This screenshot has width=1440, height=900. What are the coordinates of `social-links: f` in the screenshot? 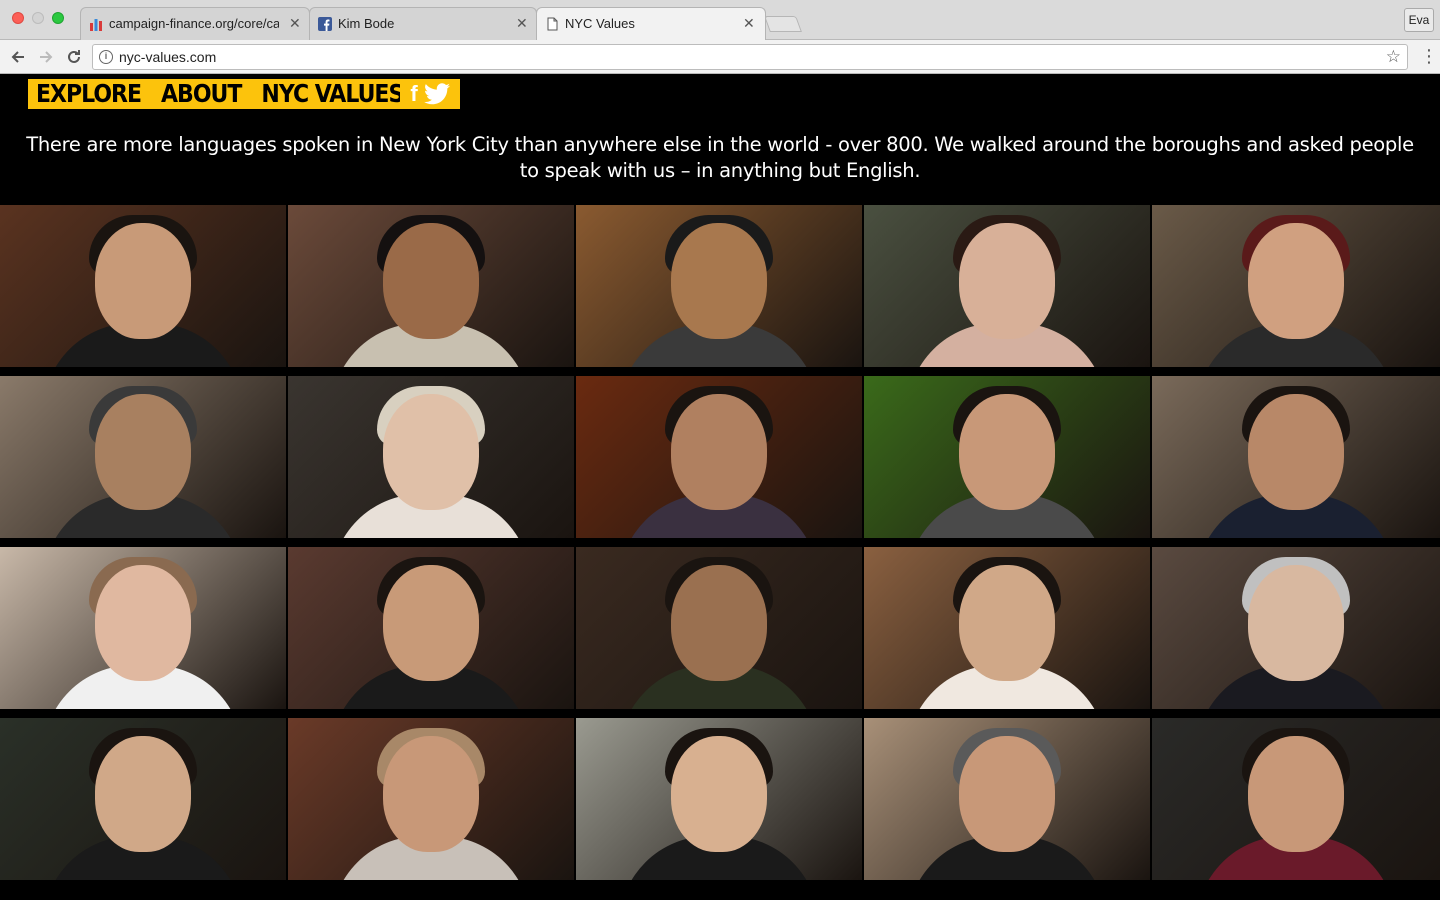 It's located at (430, 94).